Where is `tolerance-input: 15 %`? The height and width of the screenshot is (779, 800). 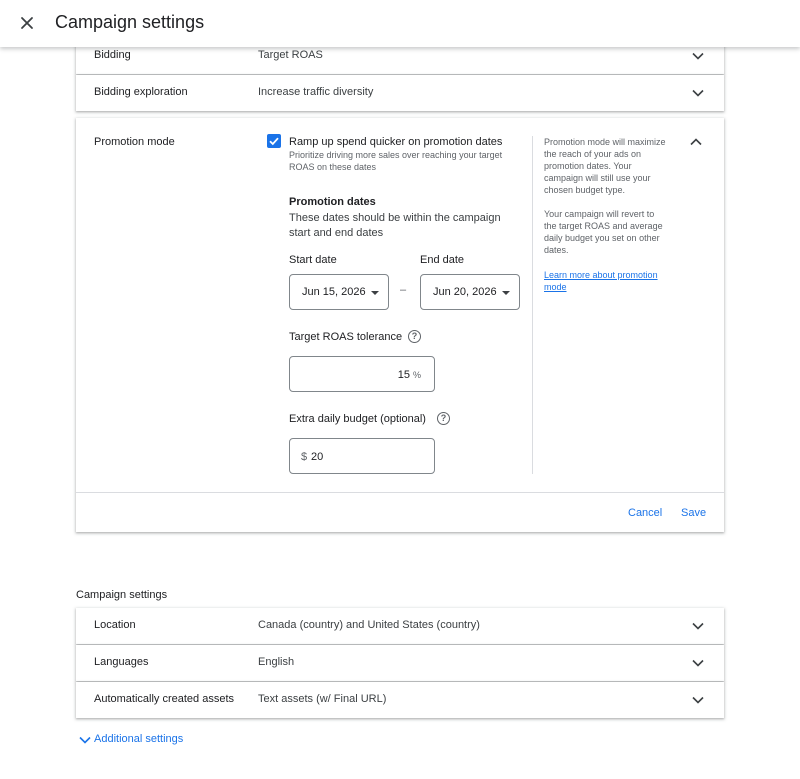
tolerance-input: 15 % is located at coordinates (362, 374).